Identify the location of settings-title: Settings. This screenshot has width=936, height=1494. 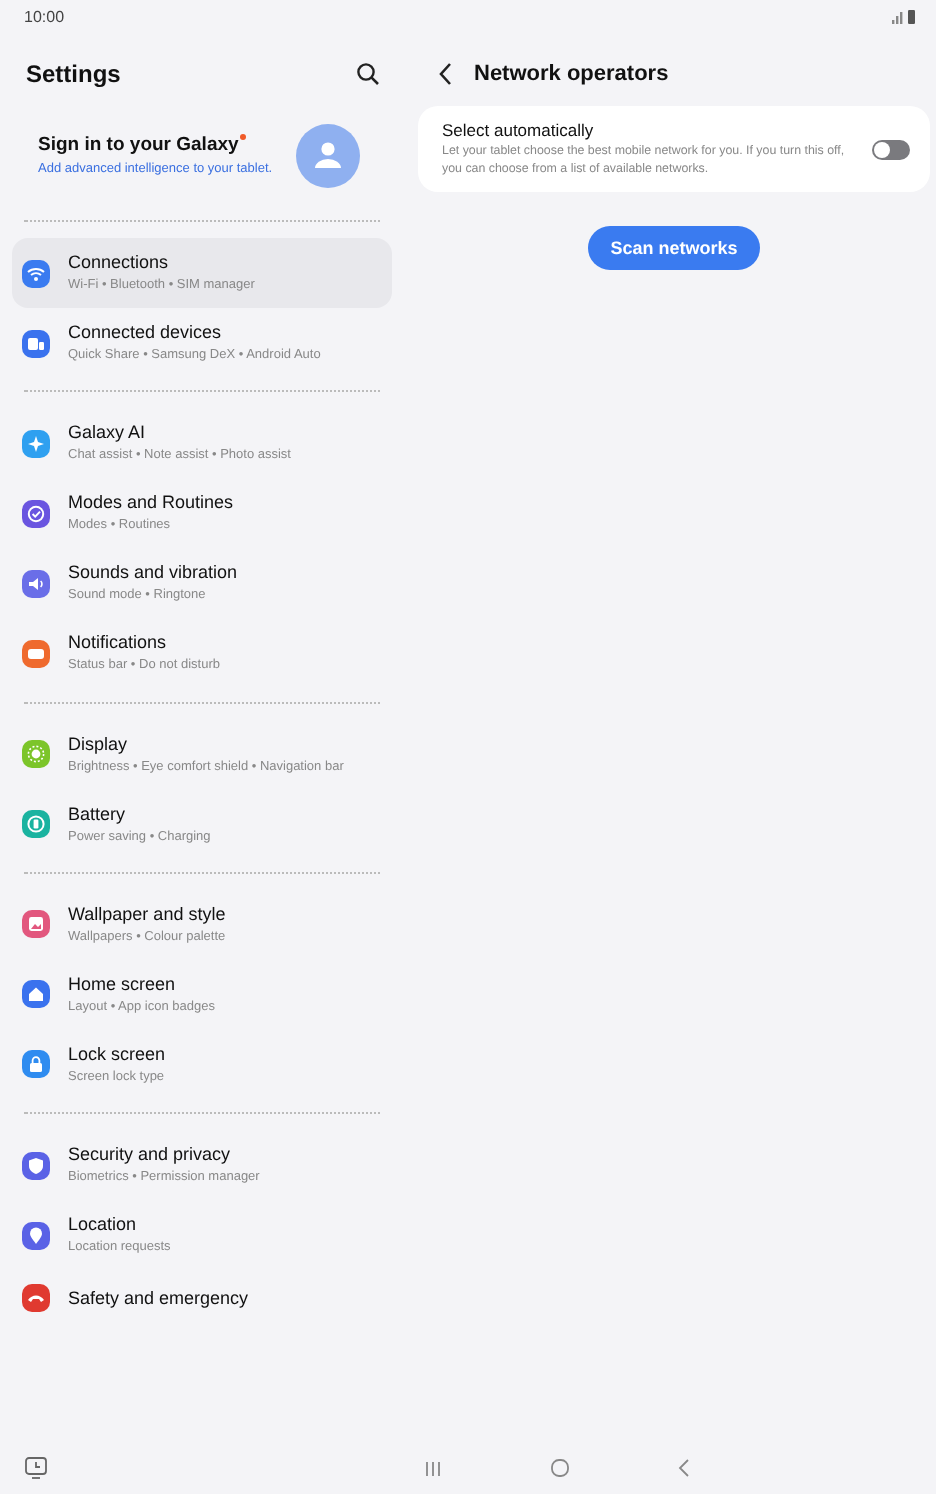
(73, 74).